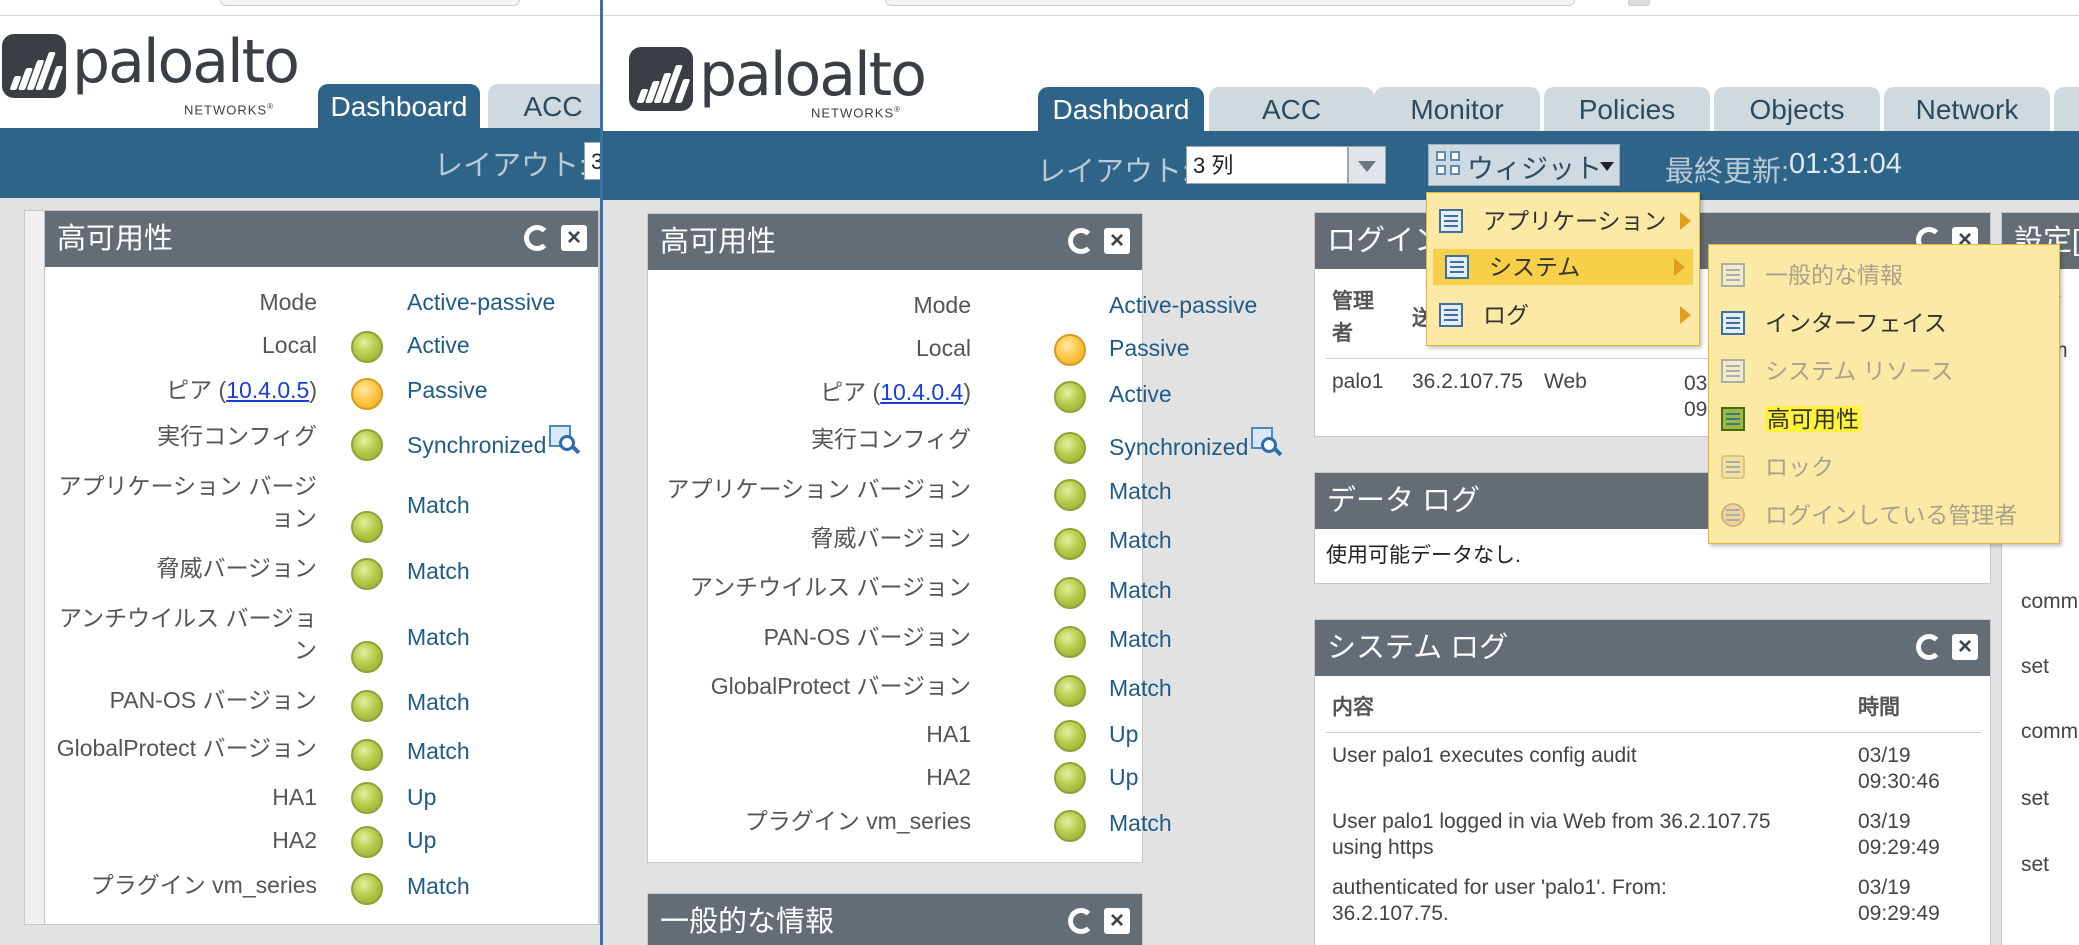 Image resolution: width=2079 pixels, height=945 pixels. Describe the element at coordinates (1353, 707) in the screenshot. I see `syslog-col-content: 内容` at that location.